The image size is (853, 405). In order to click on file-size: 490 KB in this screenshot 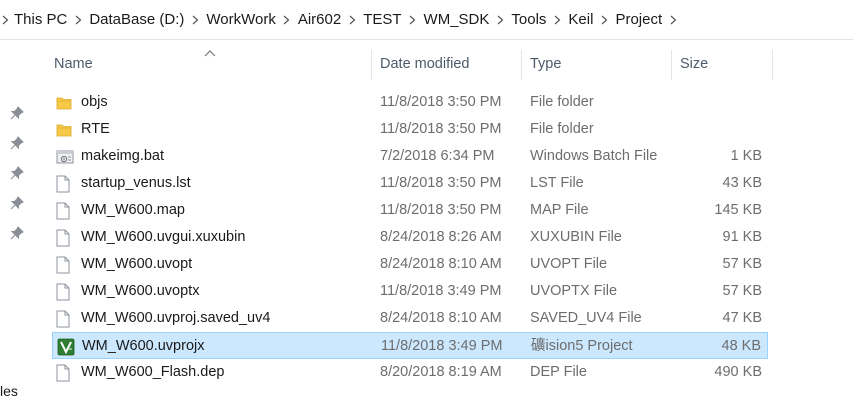, I will do `click(738, 372)`.